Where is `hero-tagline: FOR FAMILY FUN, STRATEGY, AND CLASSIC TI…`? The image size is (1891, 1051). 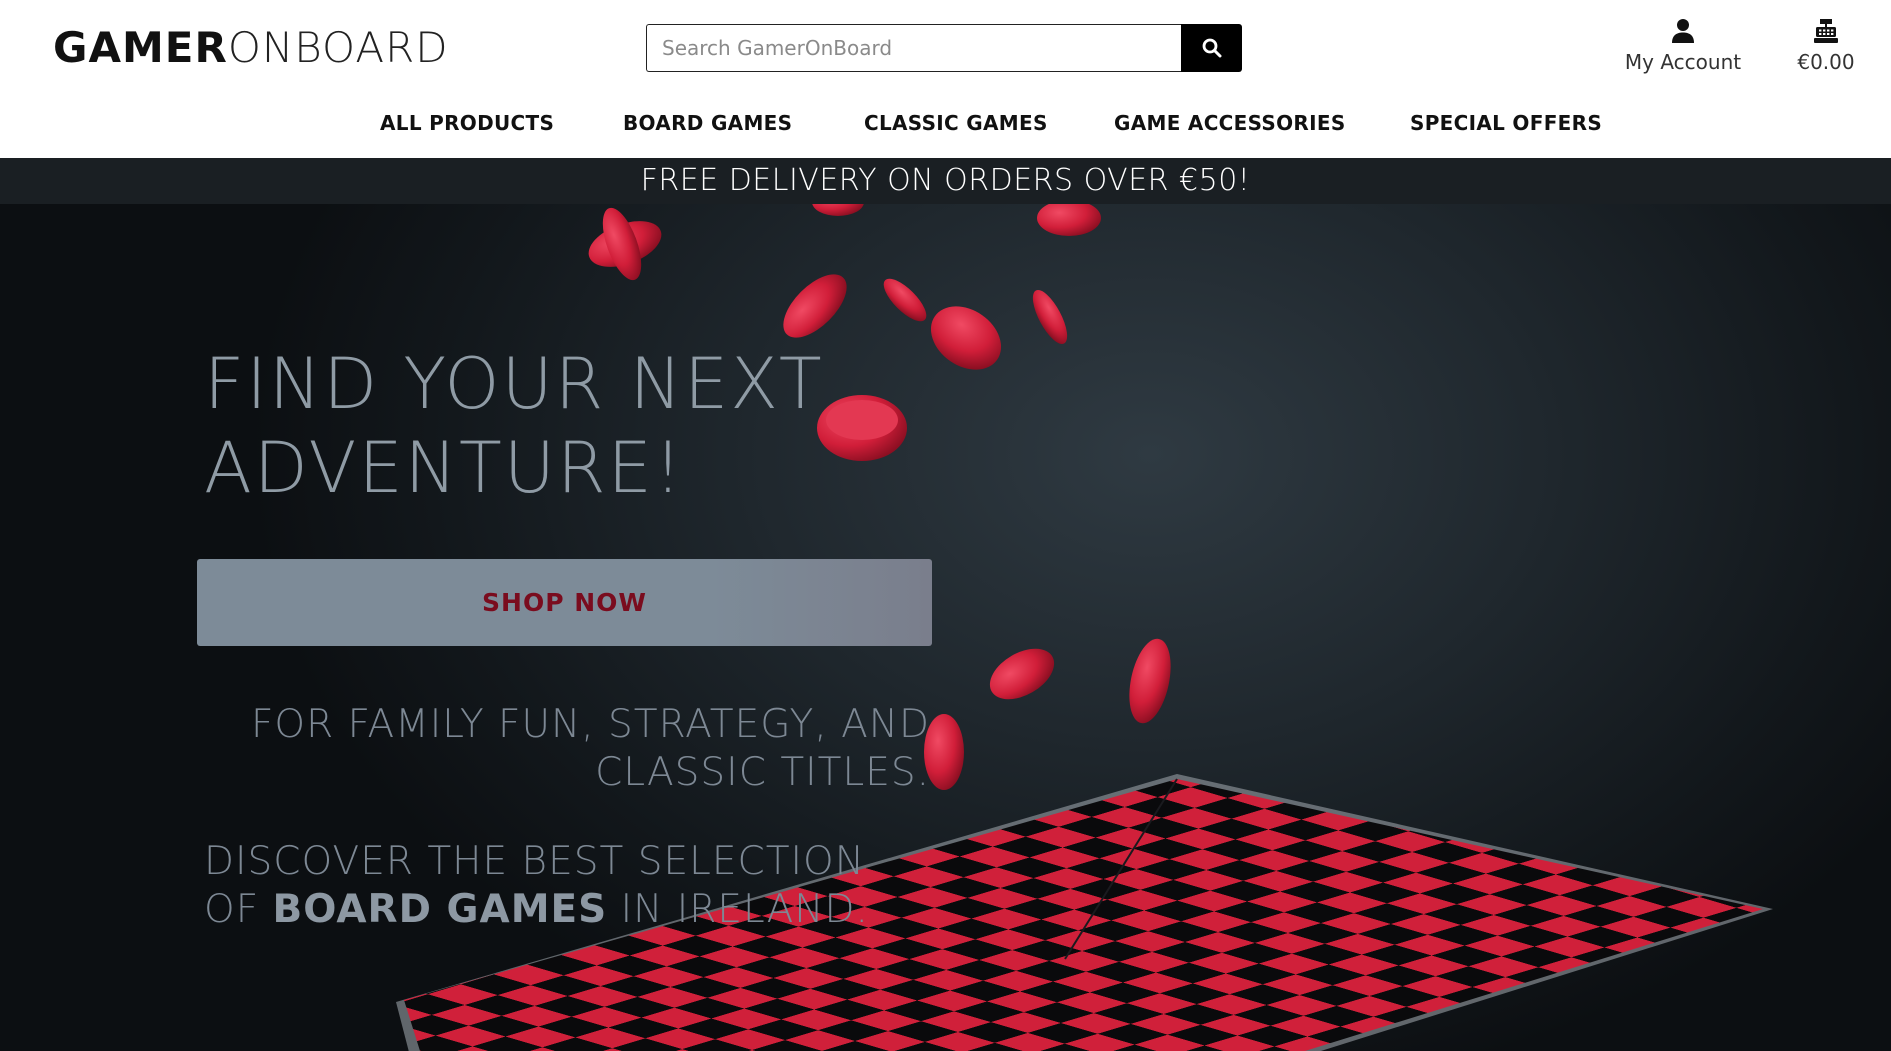
hero-tagline: FOR FAMILY FUN, STRATEGY, AND CLASSIC TI… is located at coordinates (565, 749).